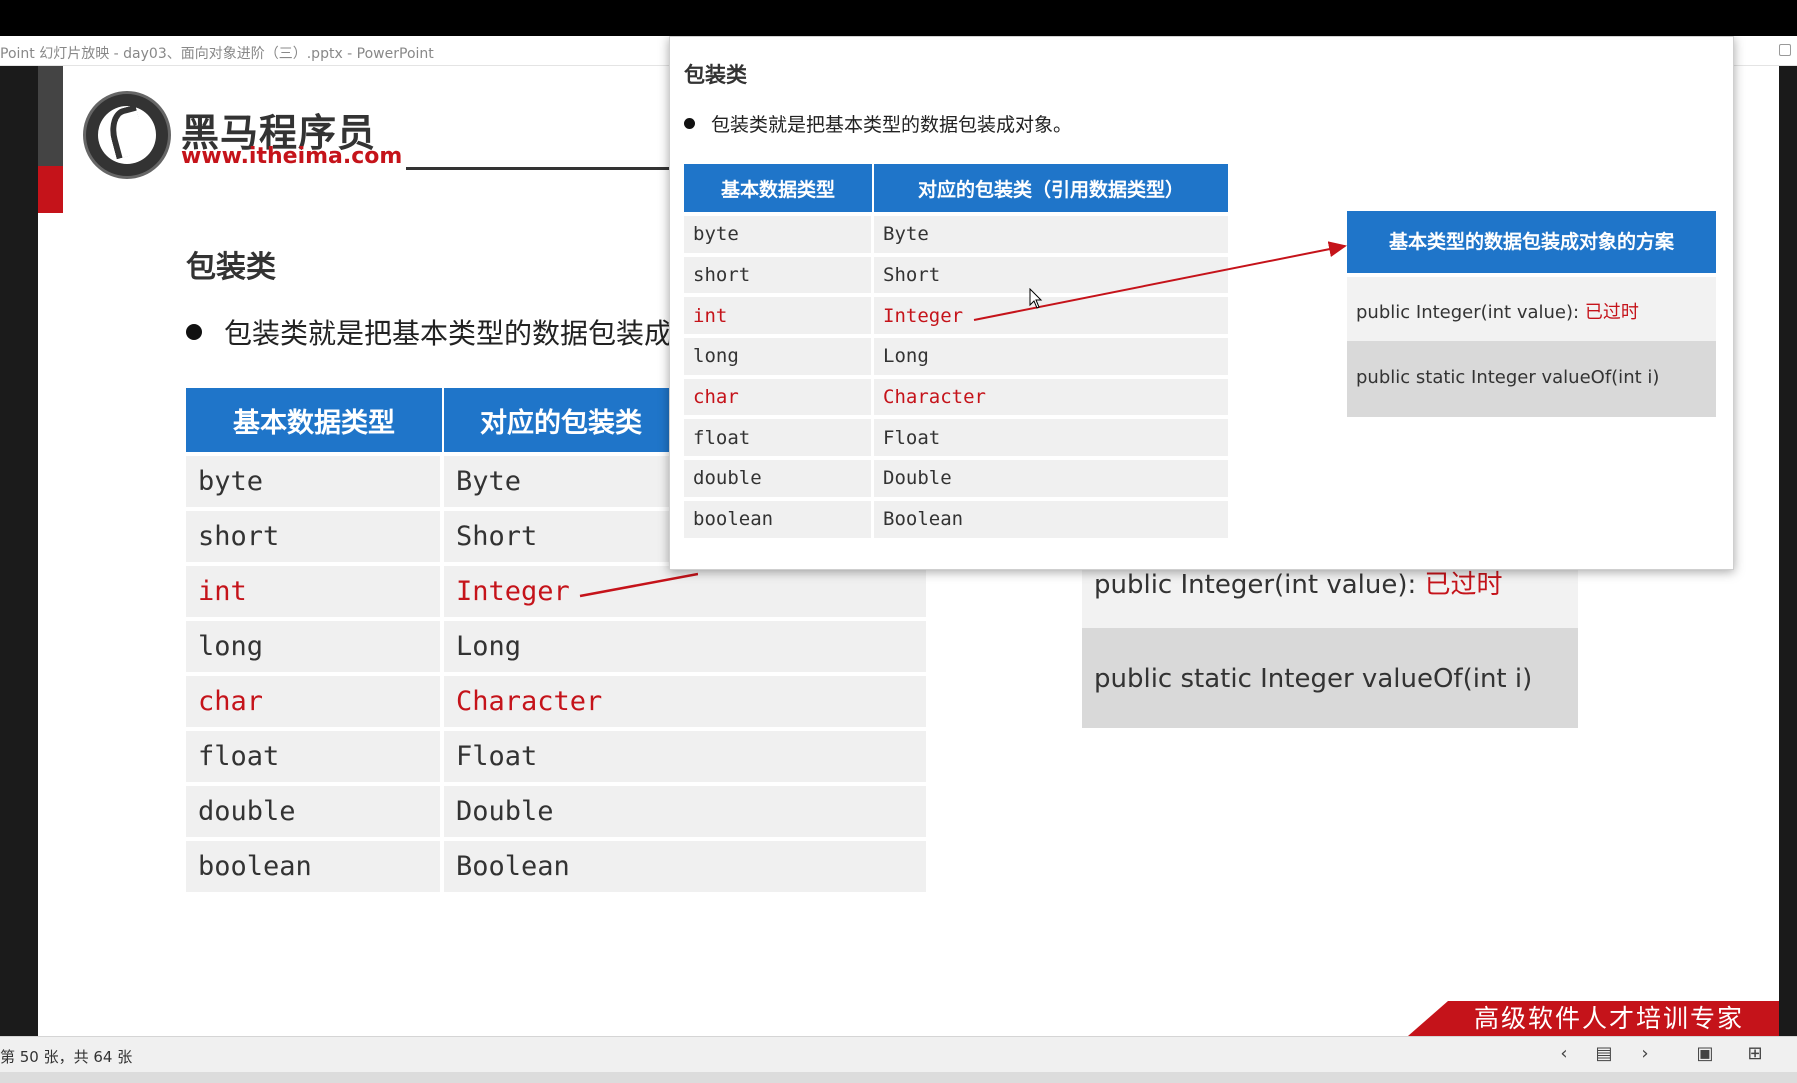  What do you see at coordinates (898, 1054) in the screenshot?
I see `status-bar: 第 50 张，共 64 张 ‹ ▤ › ▣ ⊞` at bounding box center [898, 1054].